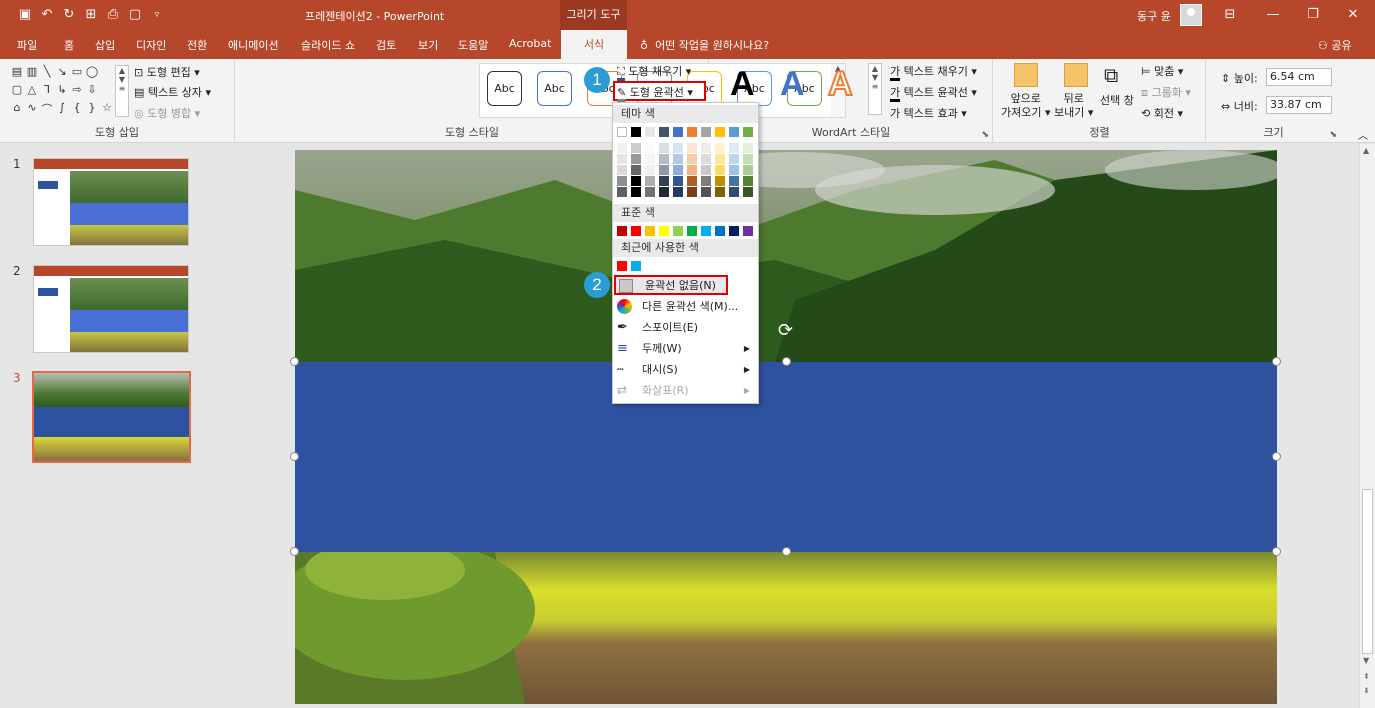 This screenshot has height=708, width=1375. Describe the element at coordinates (17, 109) in the screenshot. I see `freeform-shape-icon: ⌂` at that location.